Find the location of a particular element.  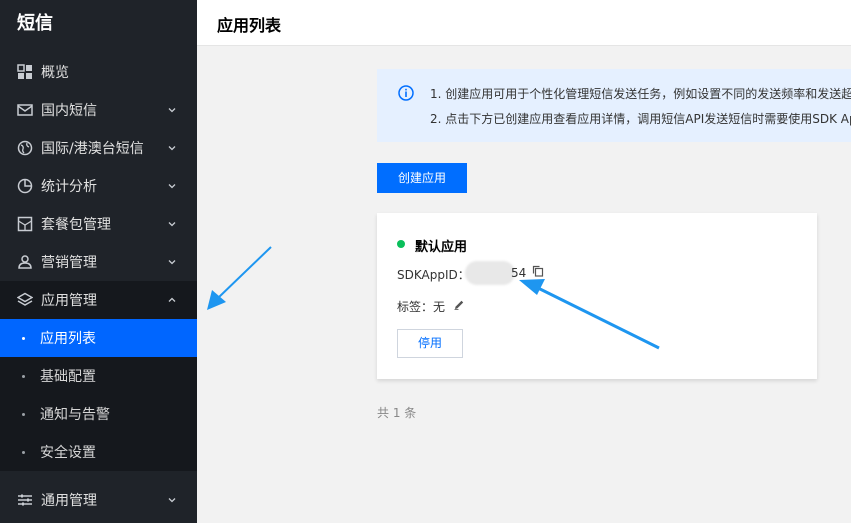

sidebar-item-label: 统计分析 is located at coordinates (69, 187).